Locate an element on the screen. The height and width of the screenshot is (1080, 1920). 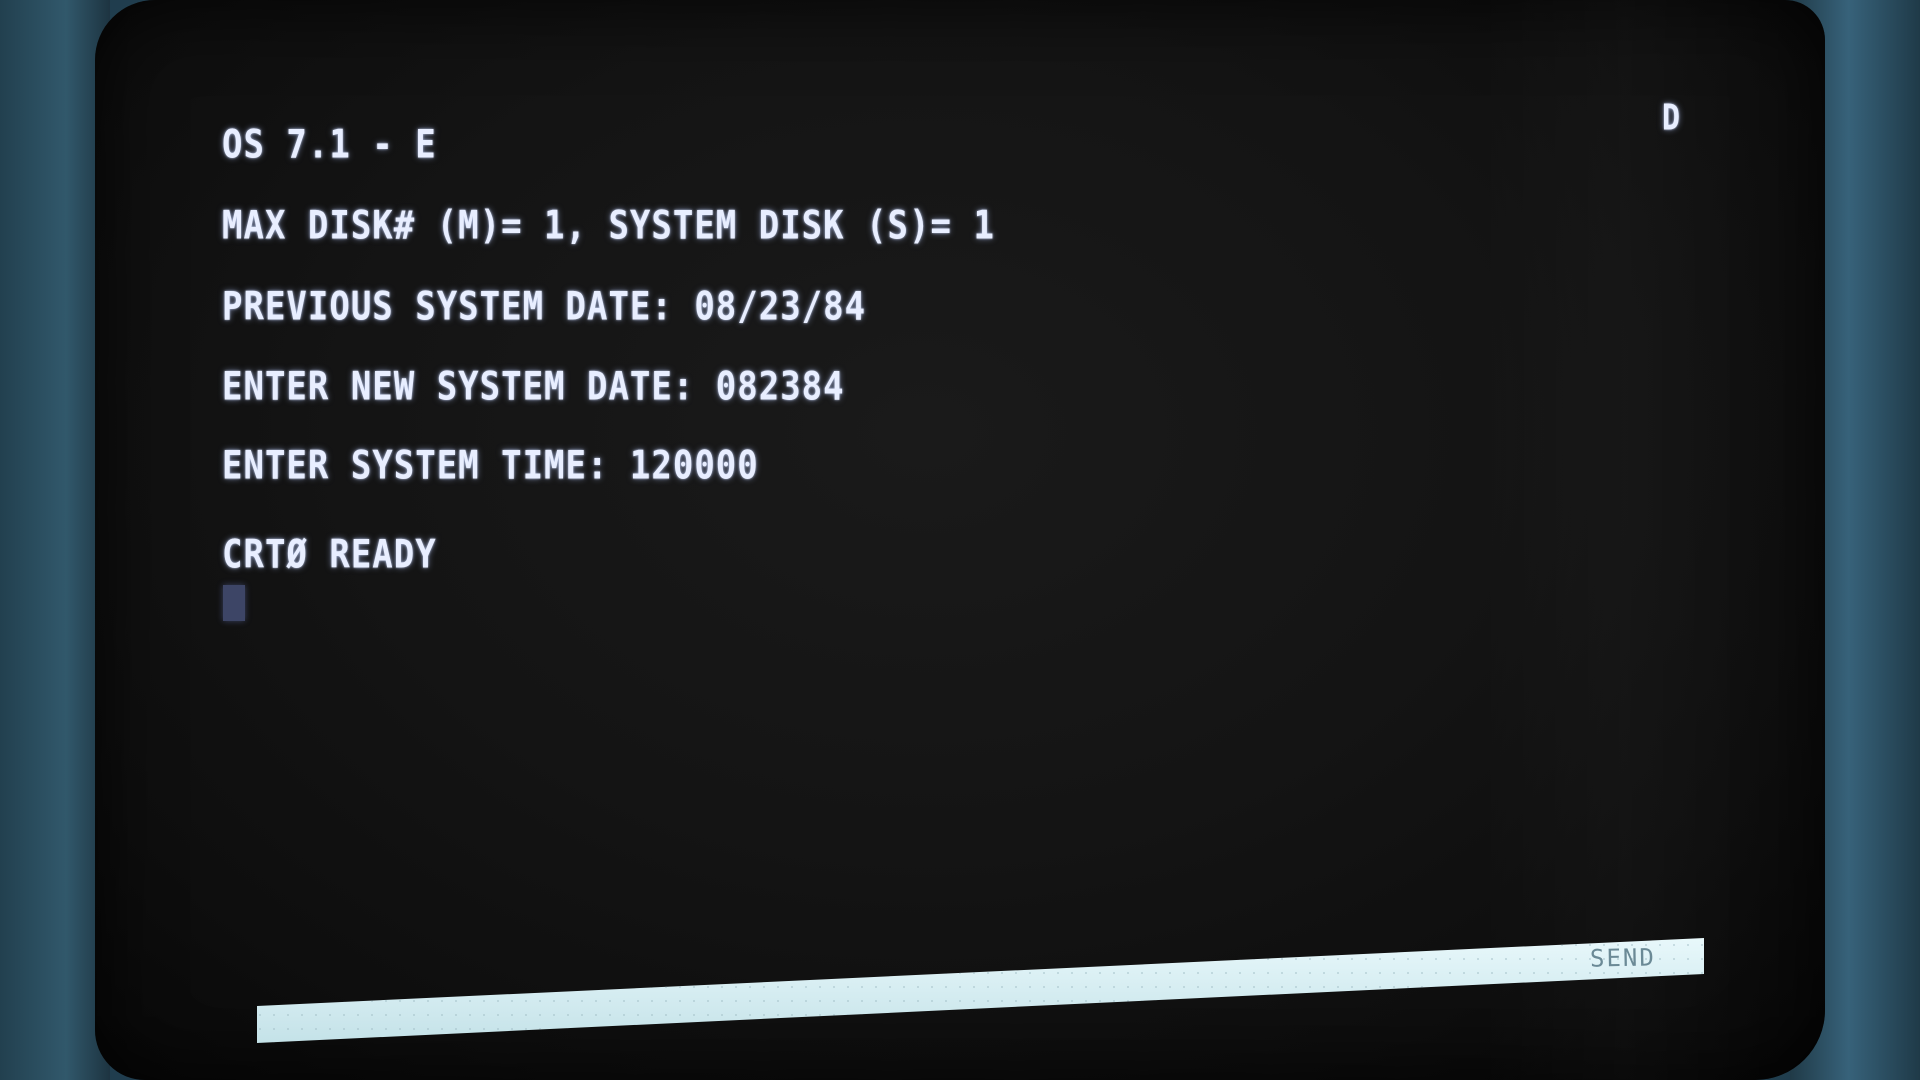
block-cursor is located at coordinates (234, 603).